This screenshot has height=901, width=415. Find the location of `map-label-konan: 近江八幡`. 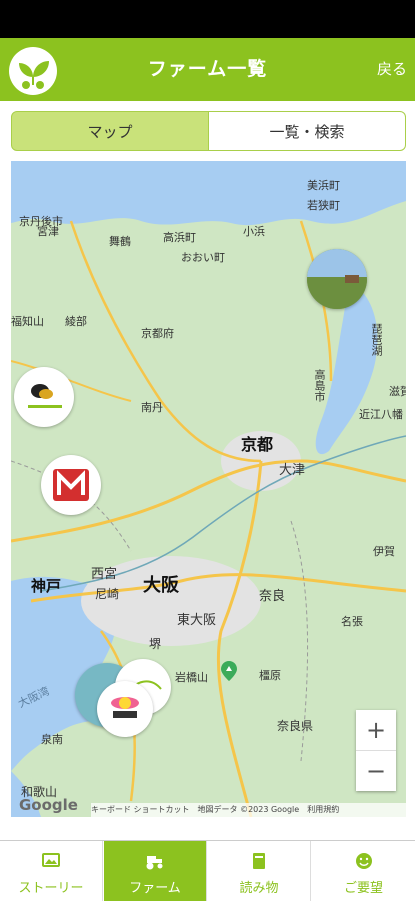

map-label-konan: 近江八幡 is located at coordinates (381, 414).